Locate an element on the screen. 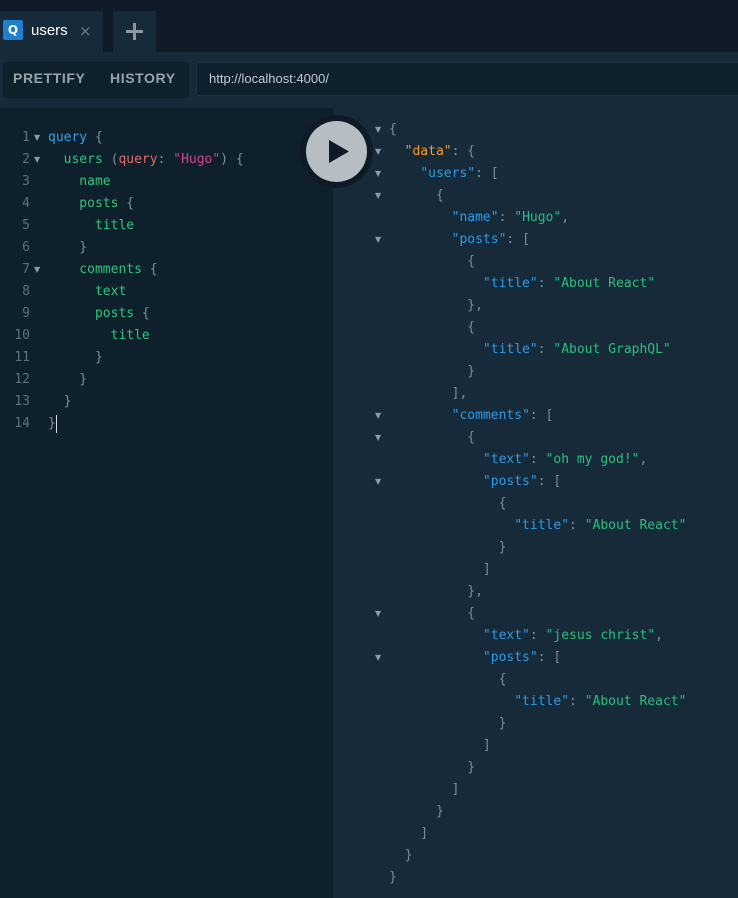 The height and width of the screenshot is (898, 738). code-token: ], is located at coordinates (428, 393).